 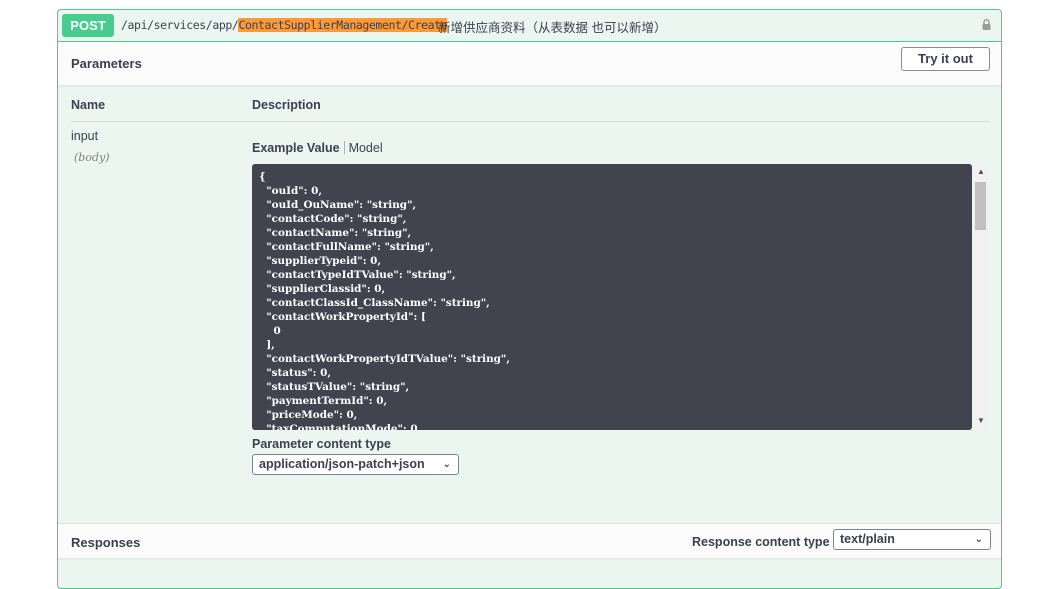 I want to click on path-highlight: ContactSupplierManagement/Create, so click(x=343, y=25).